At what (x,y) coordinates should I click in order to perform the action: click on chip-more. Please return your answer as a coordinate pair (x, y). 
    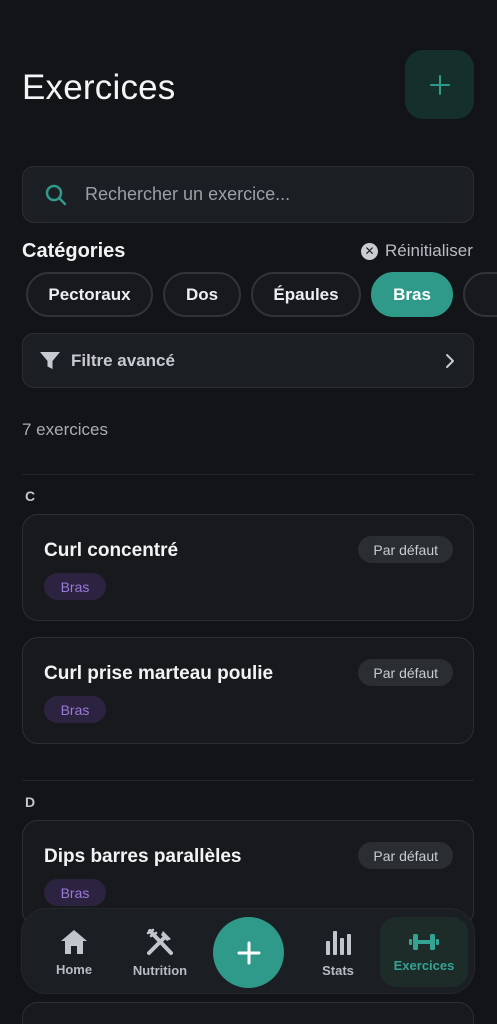
    Looking at the image, I should click on (480, 294).